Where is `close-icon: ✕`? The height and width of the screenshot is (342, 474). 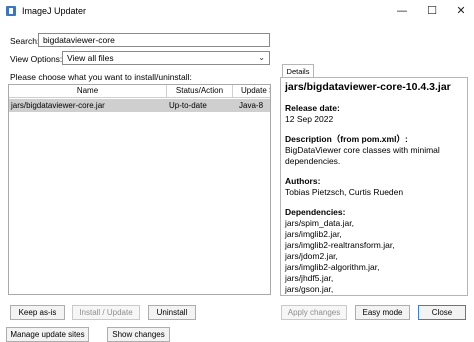
close-icon: ✕ is located at coordinates (461, 11).